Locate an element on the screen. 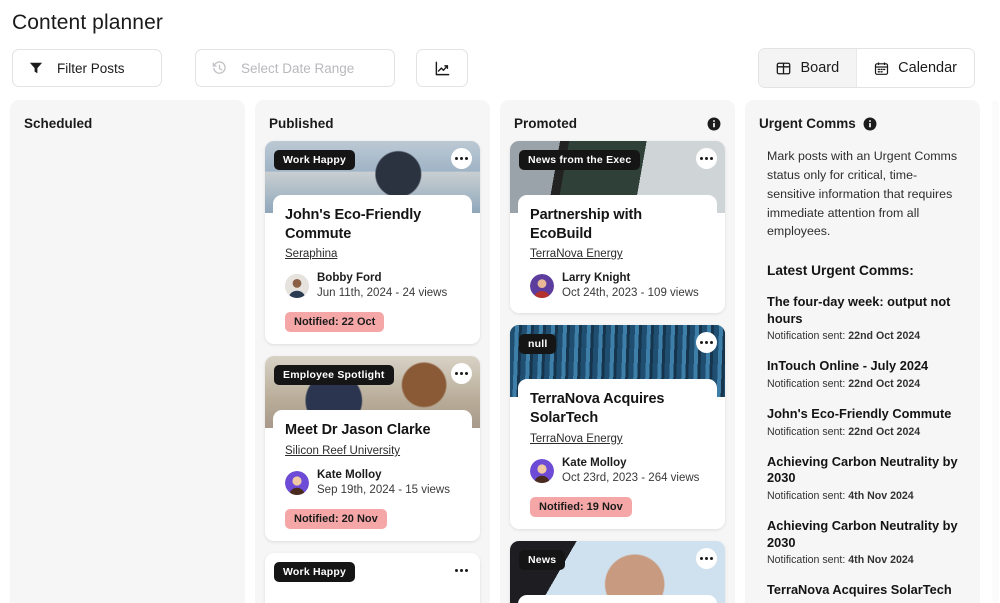 The height and width of the screenshot is (603, 1000). post-thumbnail: News is located at coordinates (617, 571).